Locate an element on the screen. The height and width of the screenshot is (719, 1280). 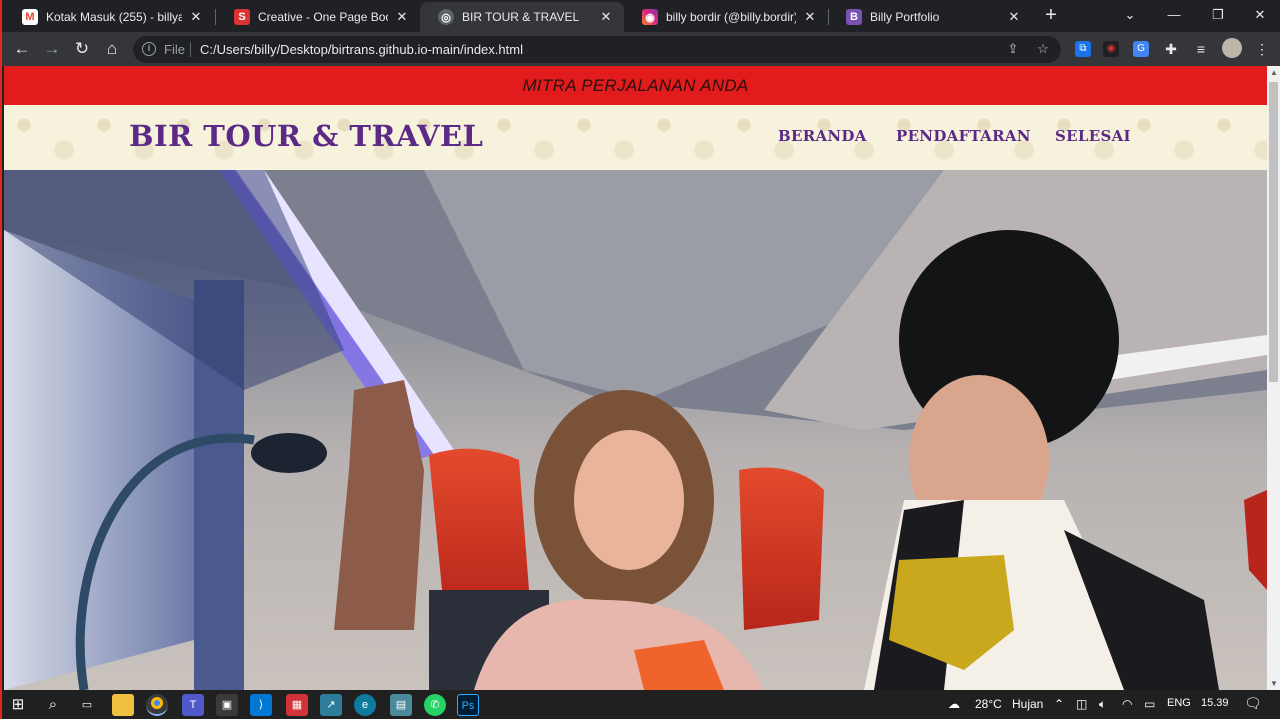
tab-title: billy bordir (@billy.bordir) • I is located at coordinates (731, 17).